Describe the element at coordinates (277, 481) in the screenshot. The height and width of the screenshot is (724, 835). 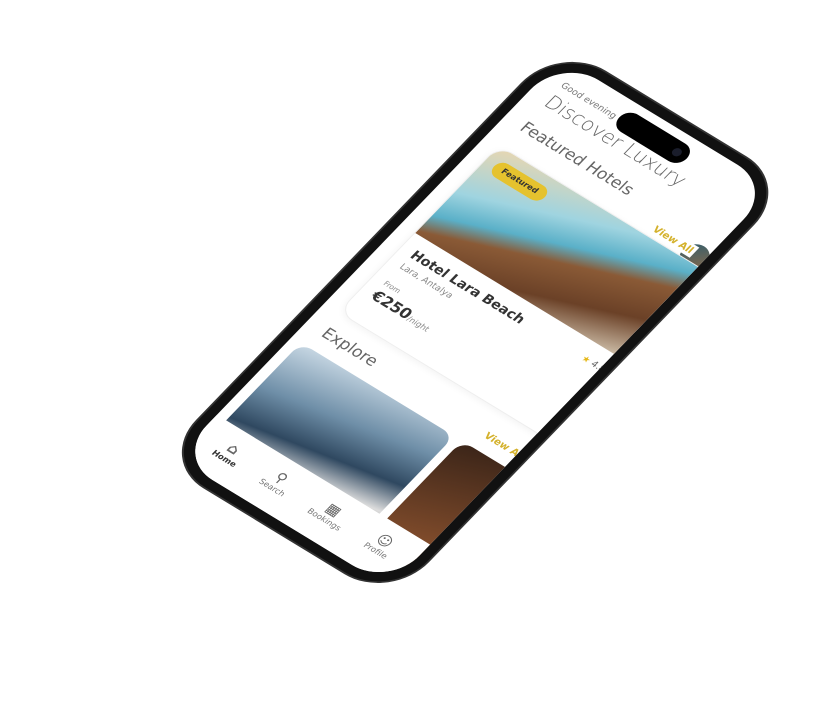
I see `nav-search: ⚲ Search` at that location.